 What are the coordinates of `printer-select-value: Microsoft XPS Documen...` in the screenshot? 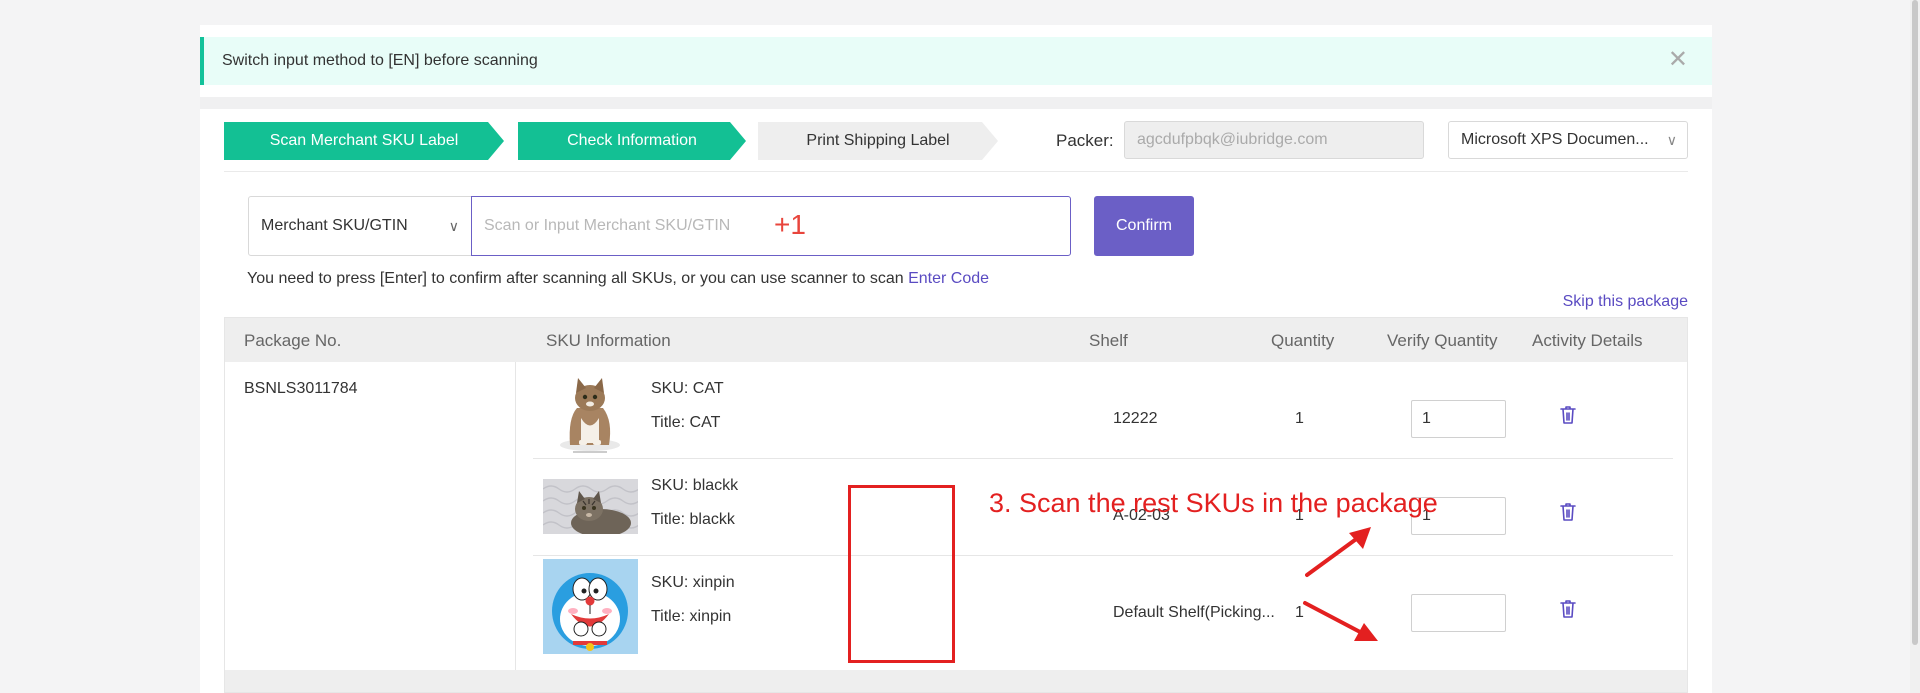 It's located at (1555, 139).